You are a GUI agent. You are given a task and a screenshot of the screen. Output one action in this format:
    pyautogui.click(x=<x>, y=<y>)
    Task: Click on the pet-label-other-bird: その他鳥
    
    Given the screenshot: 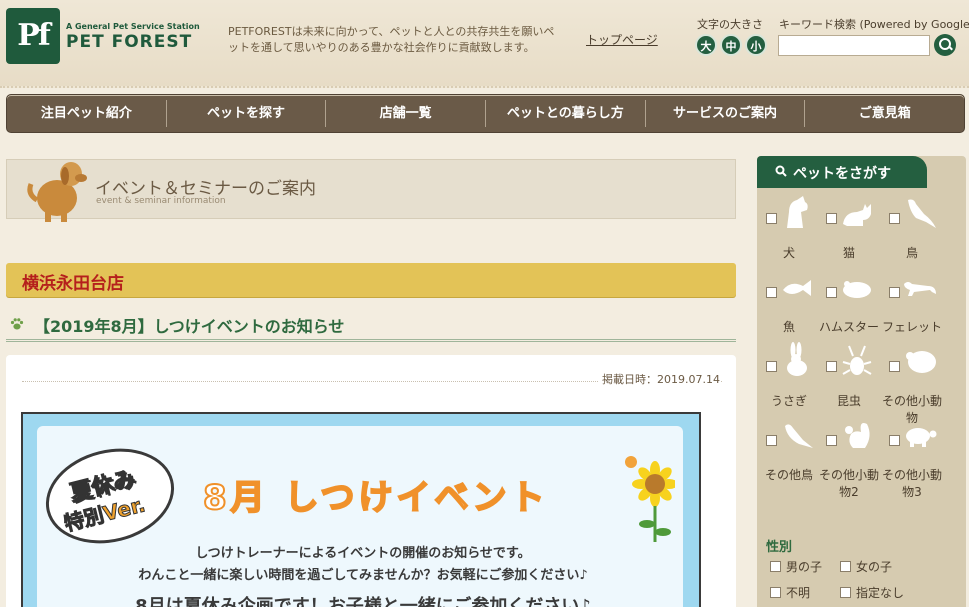 What is the action you would take?
    pyautogui.click(x=788, y=475)
    